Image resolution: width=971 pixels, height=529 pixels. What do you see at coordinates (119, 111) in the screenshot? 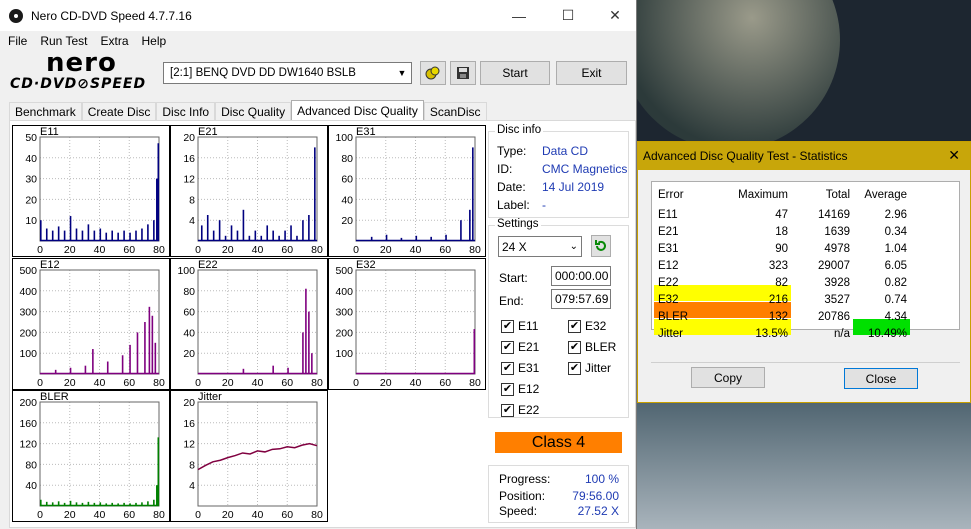
I see `tab-create-disc: Create Disc` at bounding box center [119, 111].